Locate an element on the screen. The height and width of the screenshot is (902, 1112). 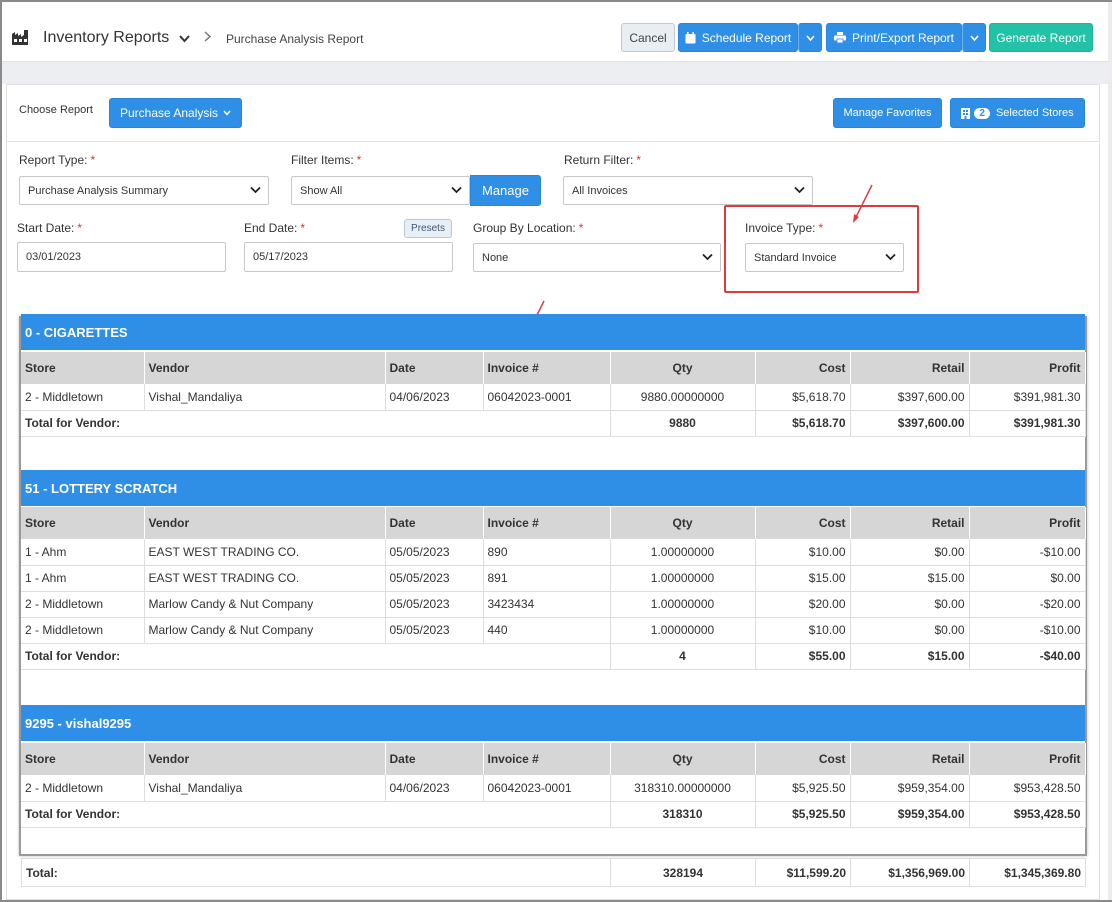
return-filter-select: All Invoices is located at coordinates (688, 190).